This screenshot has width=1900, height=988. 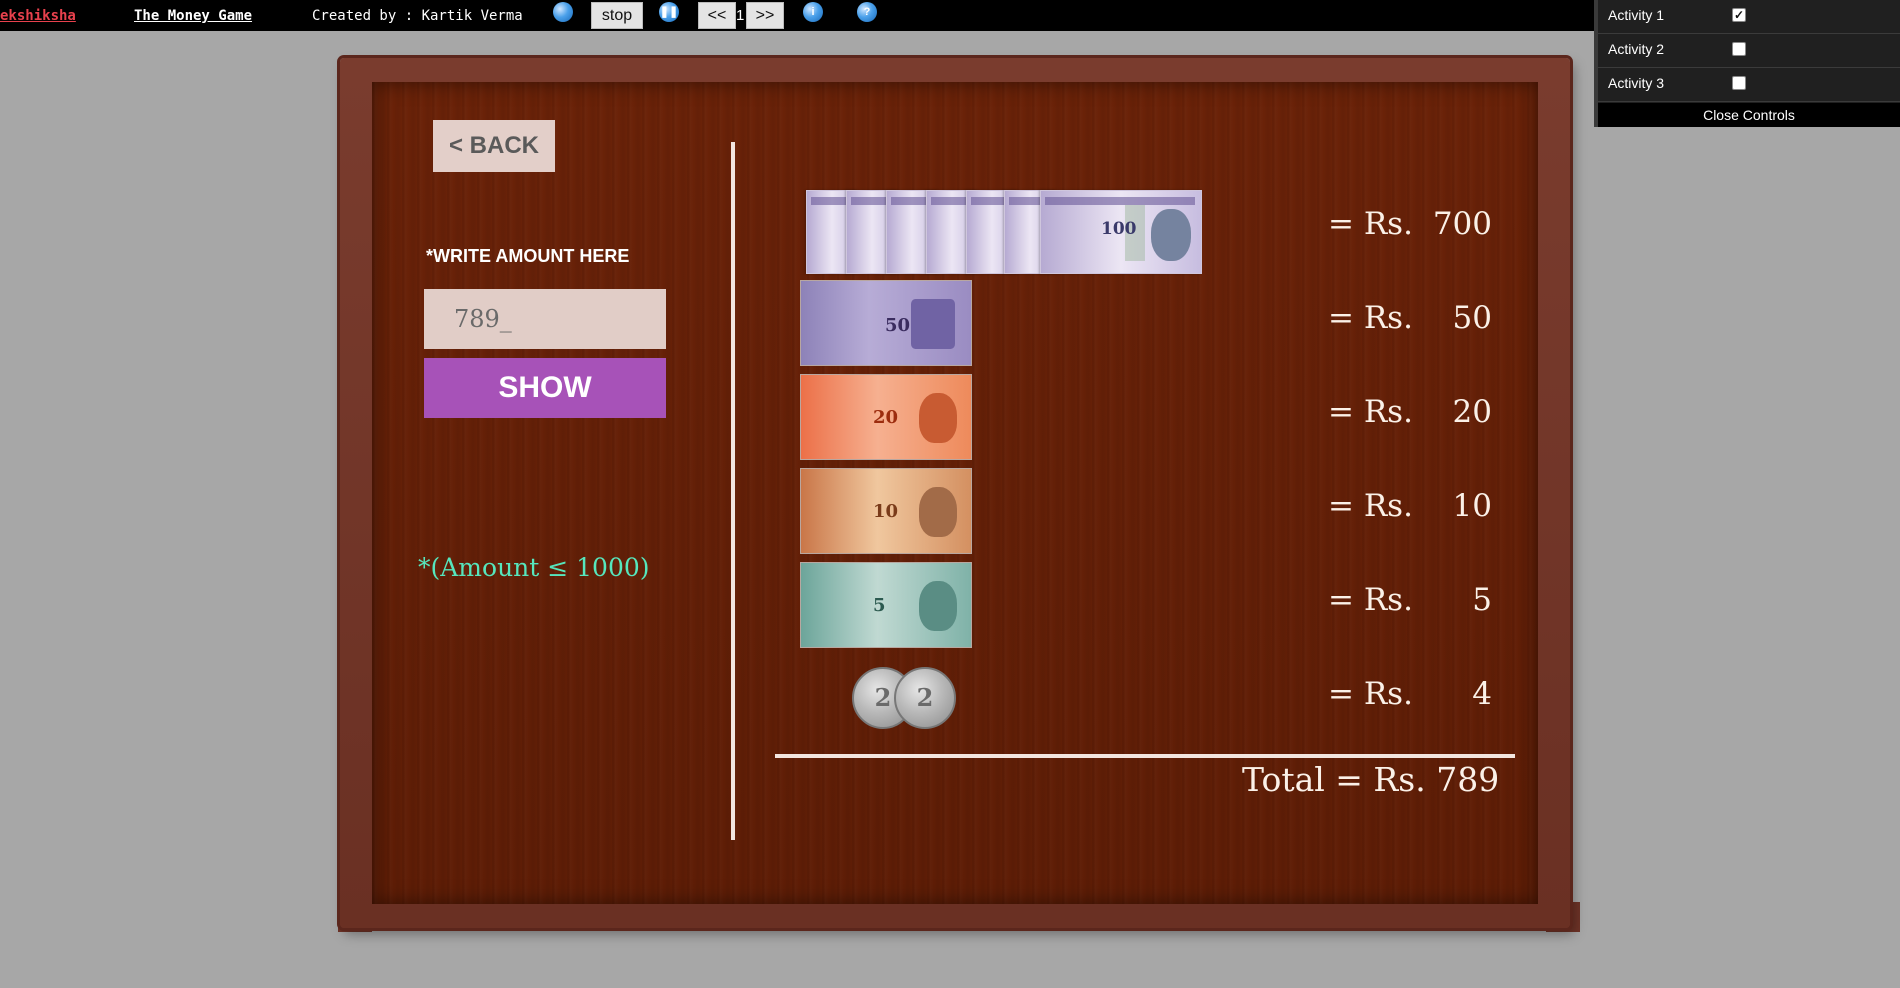 I want to click on credit-text: Created by : Kartik Verma, so click(x=417, y=16).